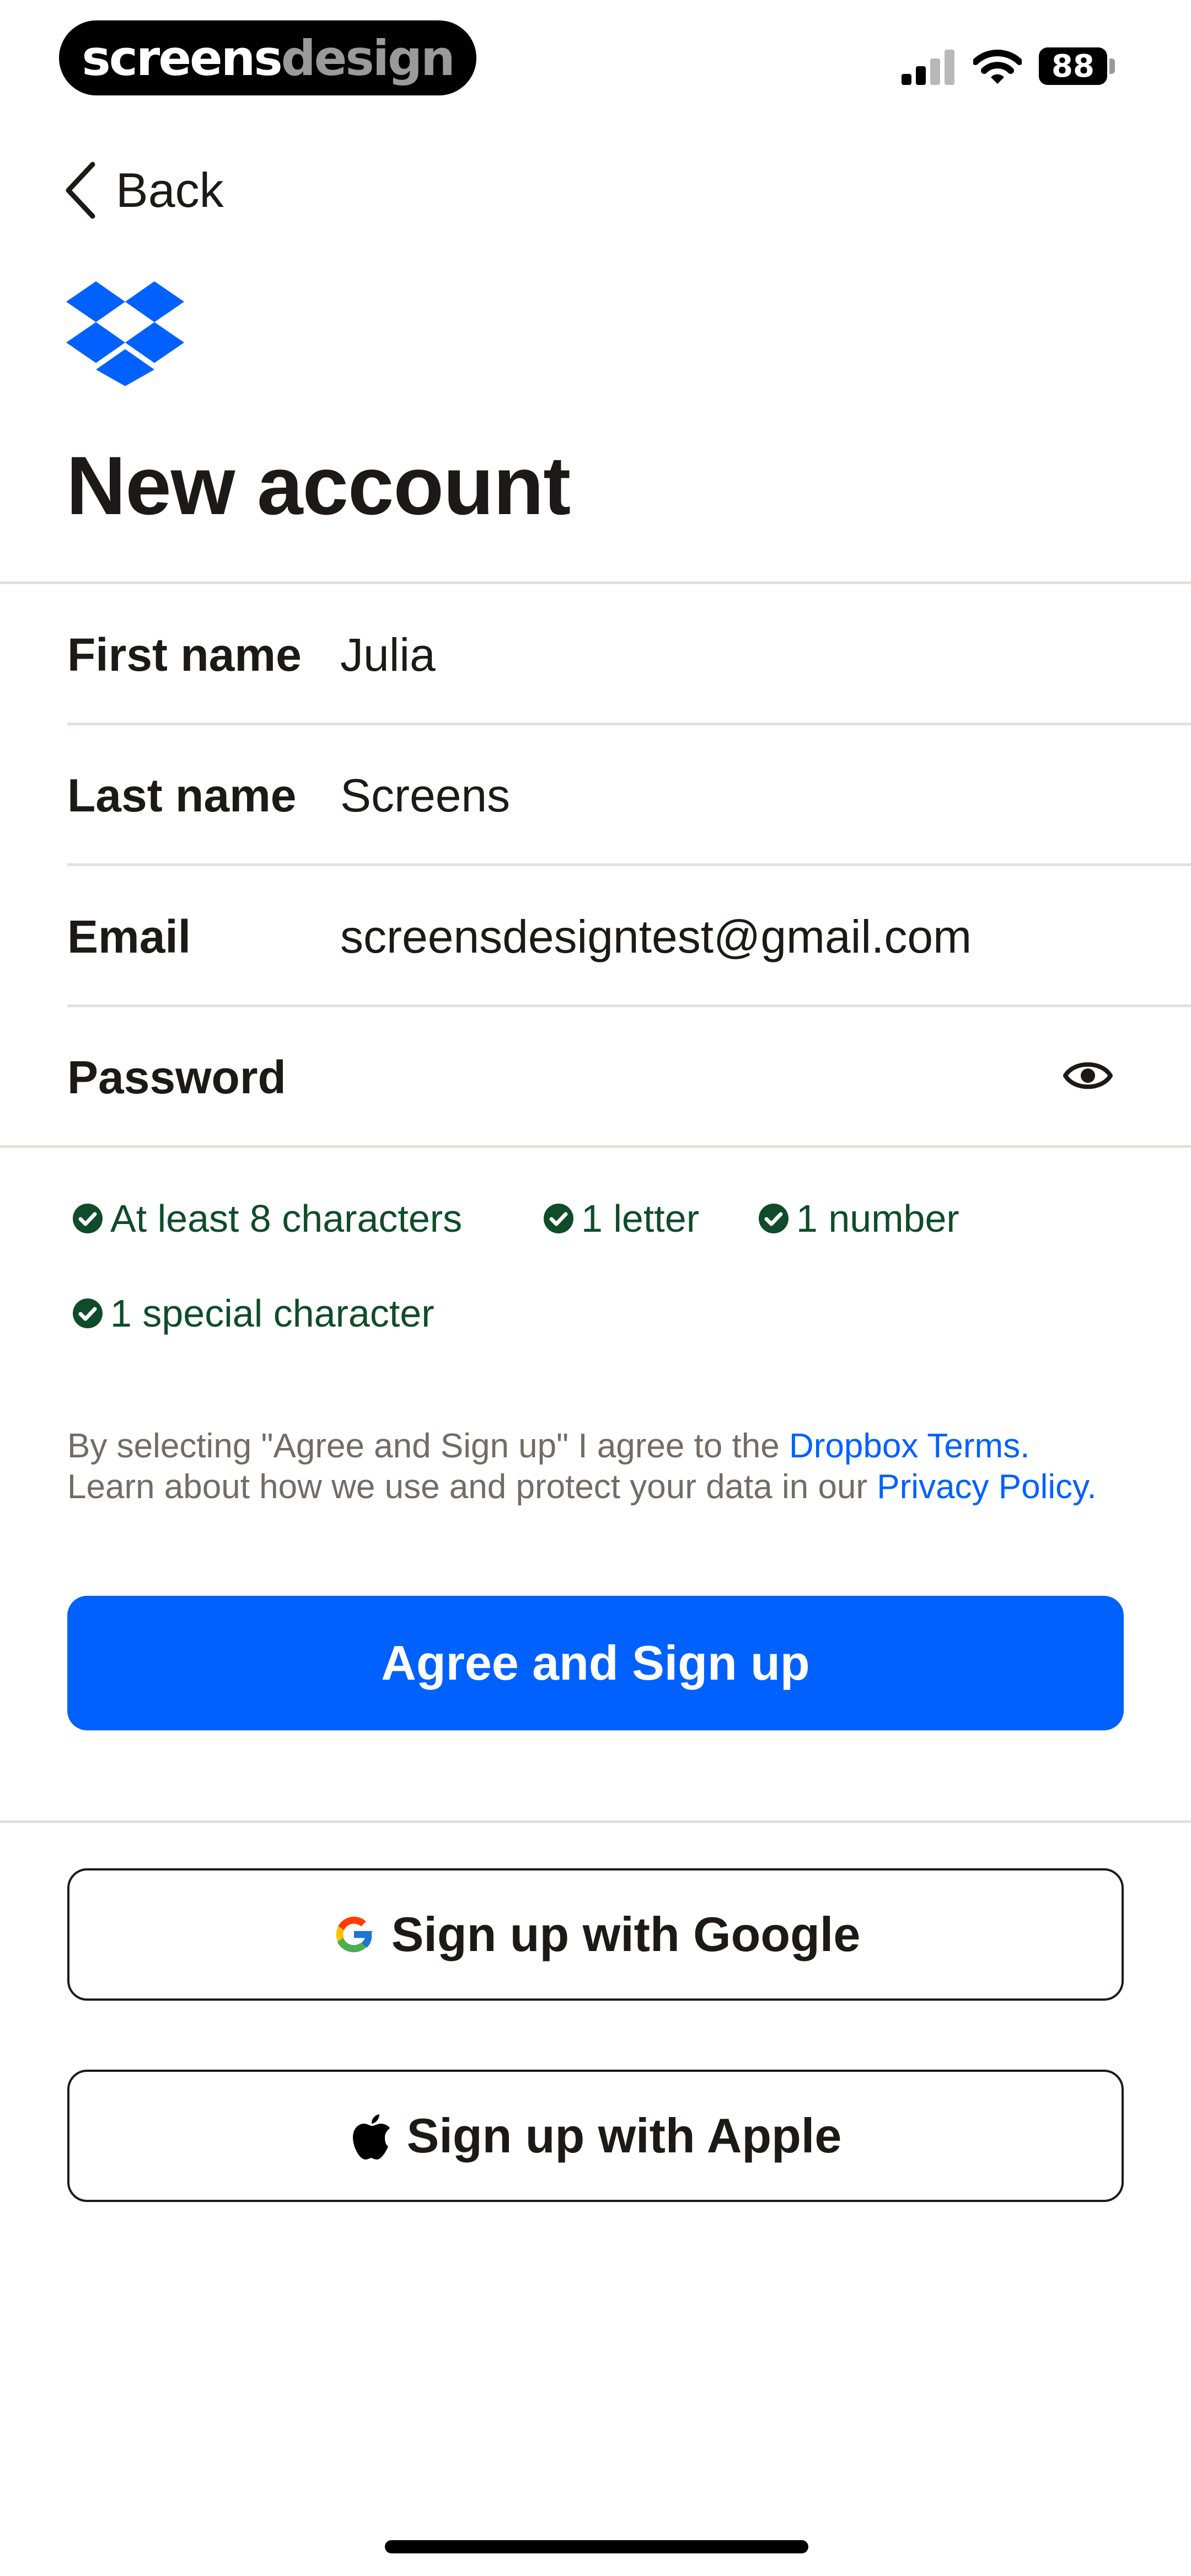 The width and height of the screenshot is (1191, 2576). Describe the element at coordinates (1073, 66) in the screenshot. I see `battery-icon: 88` at that location.